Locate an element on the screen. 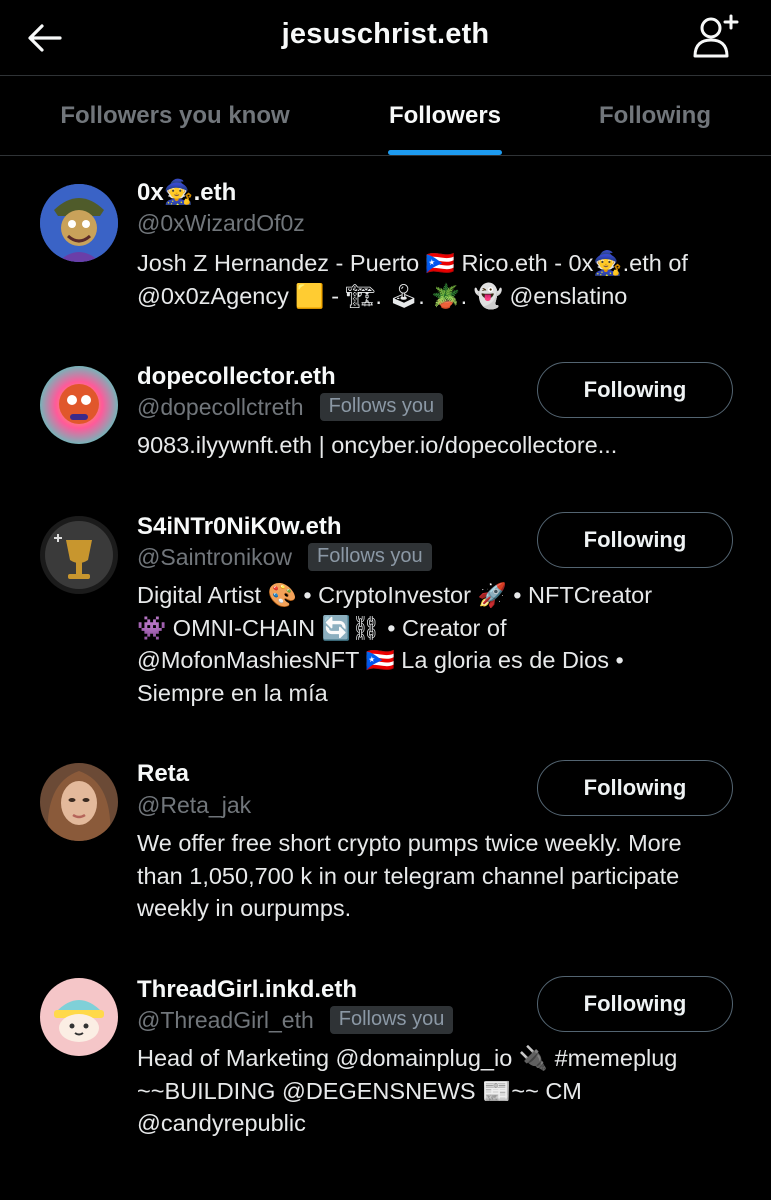  tab-followers: Followers is located at coordinates (445, 115).